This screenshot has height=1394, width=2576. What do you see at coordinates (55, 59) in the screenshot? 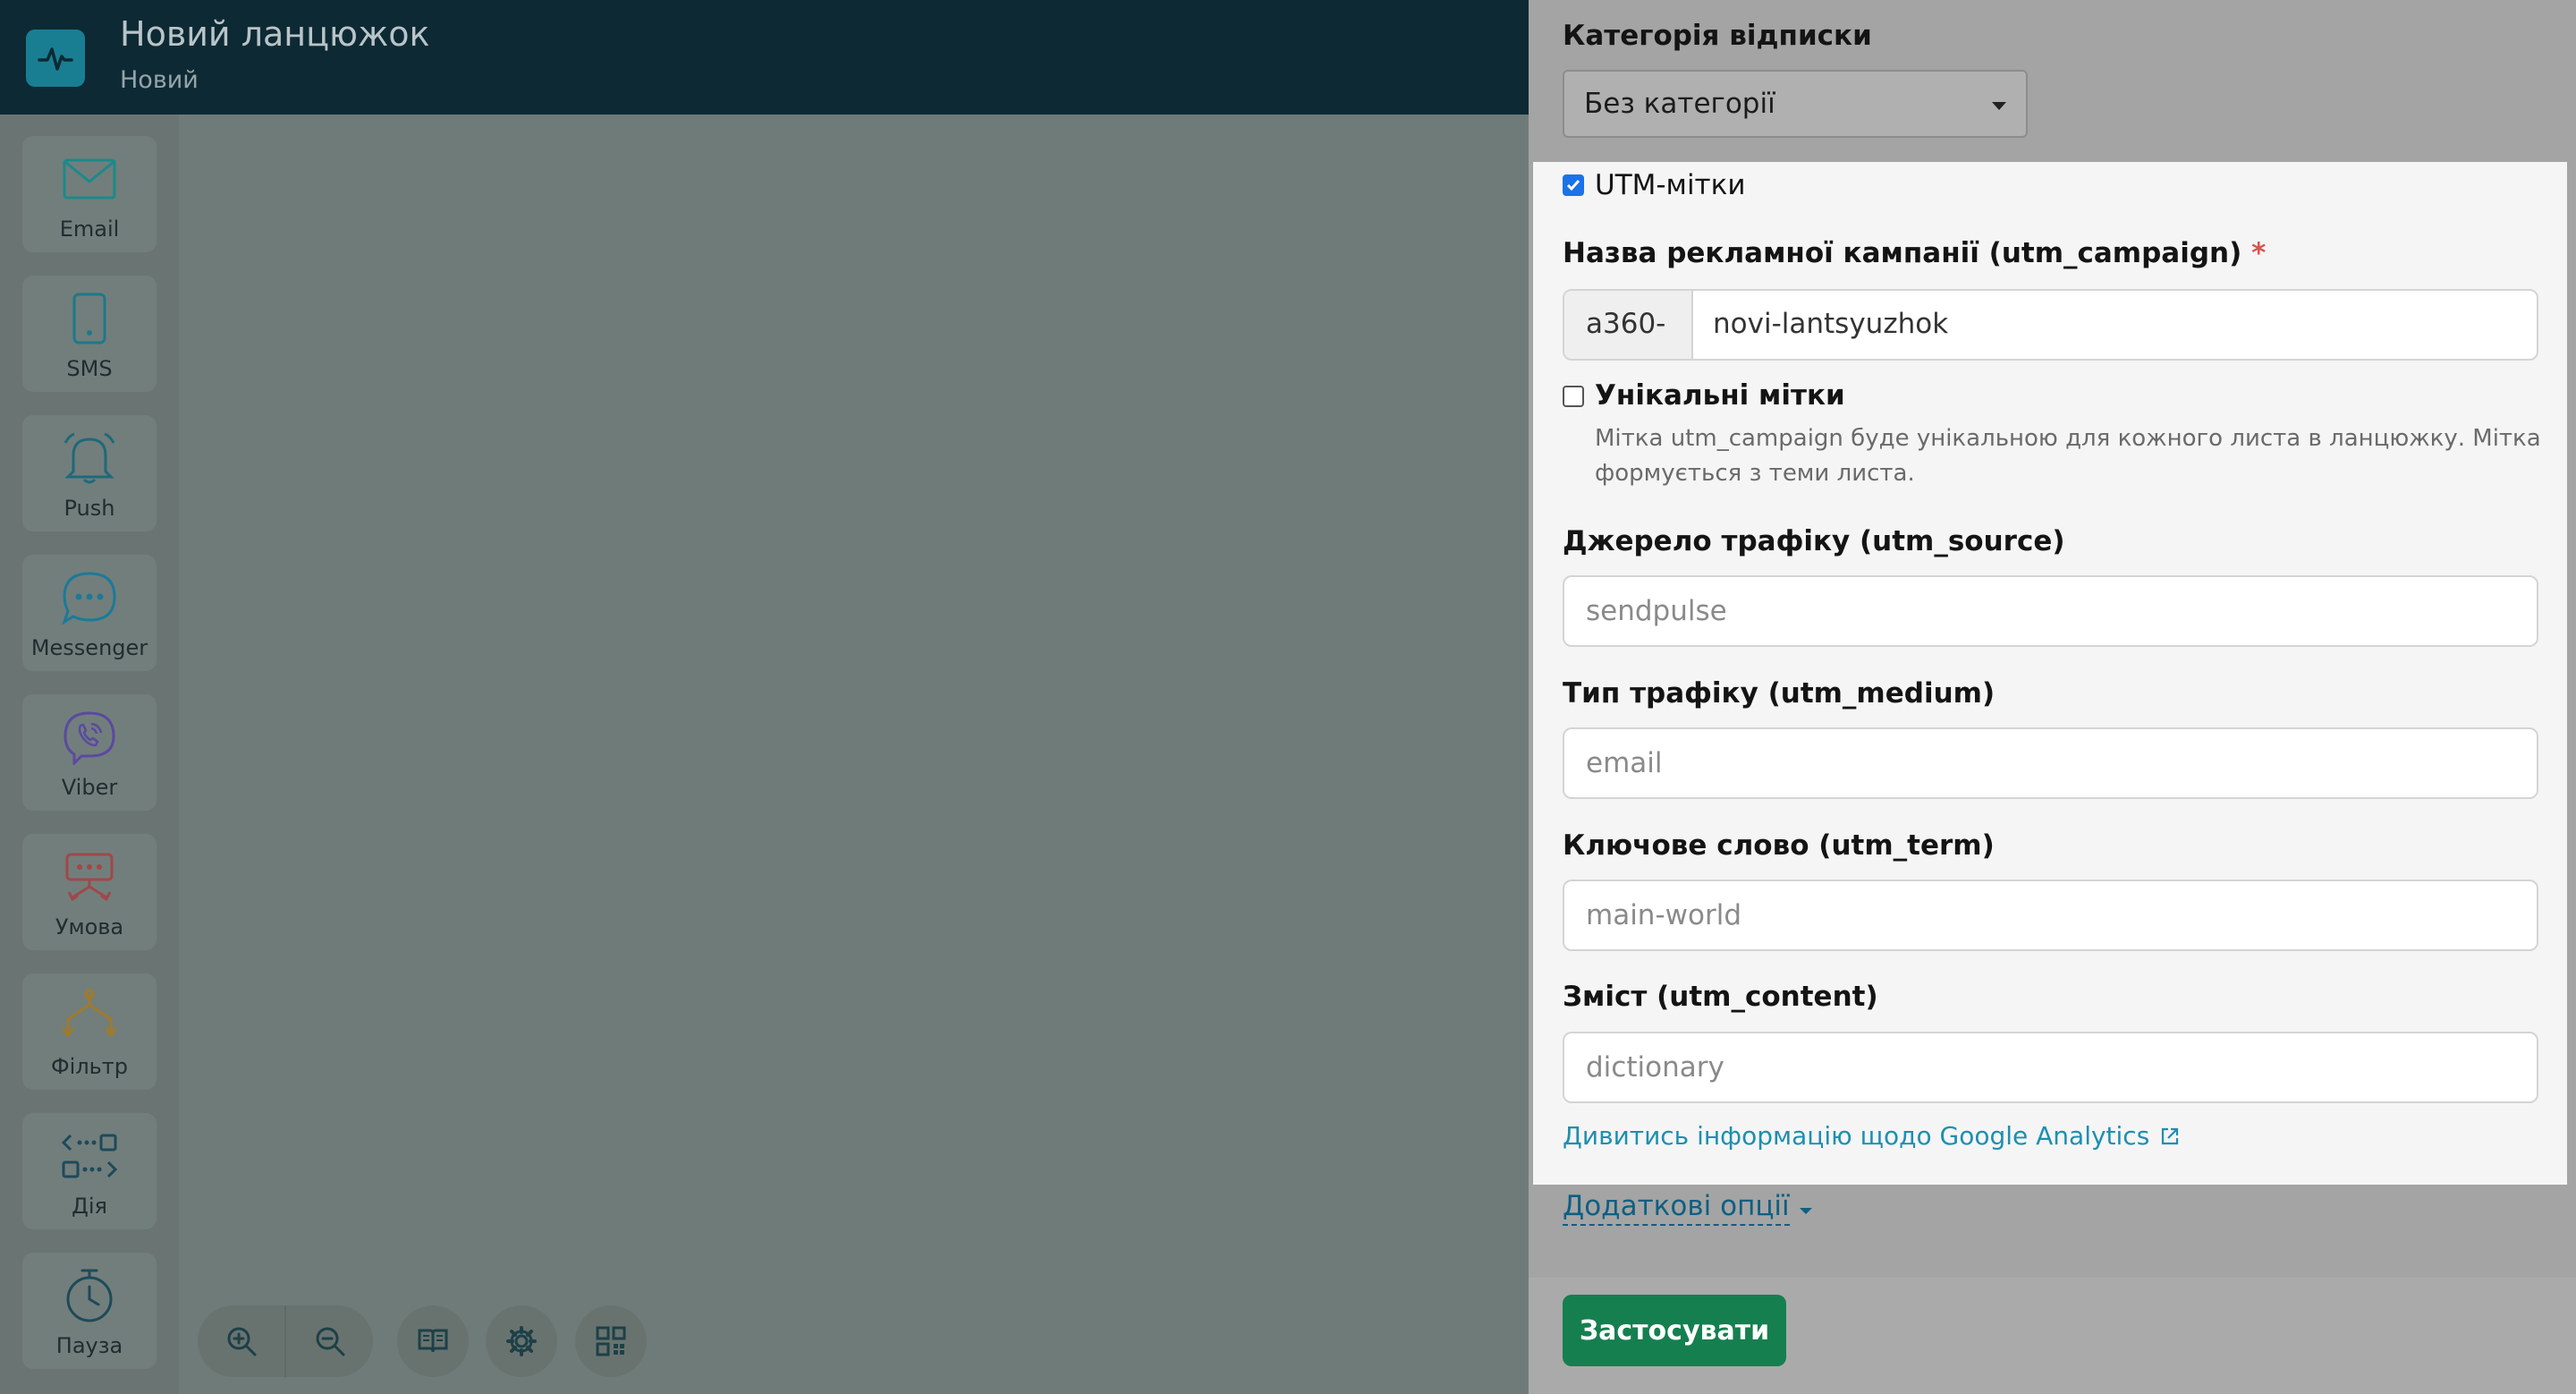
I see `pulse-logo-icon` at bounding box center [55, 59].